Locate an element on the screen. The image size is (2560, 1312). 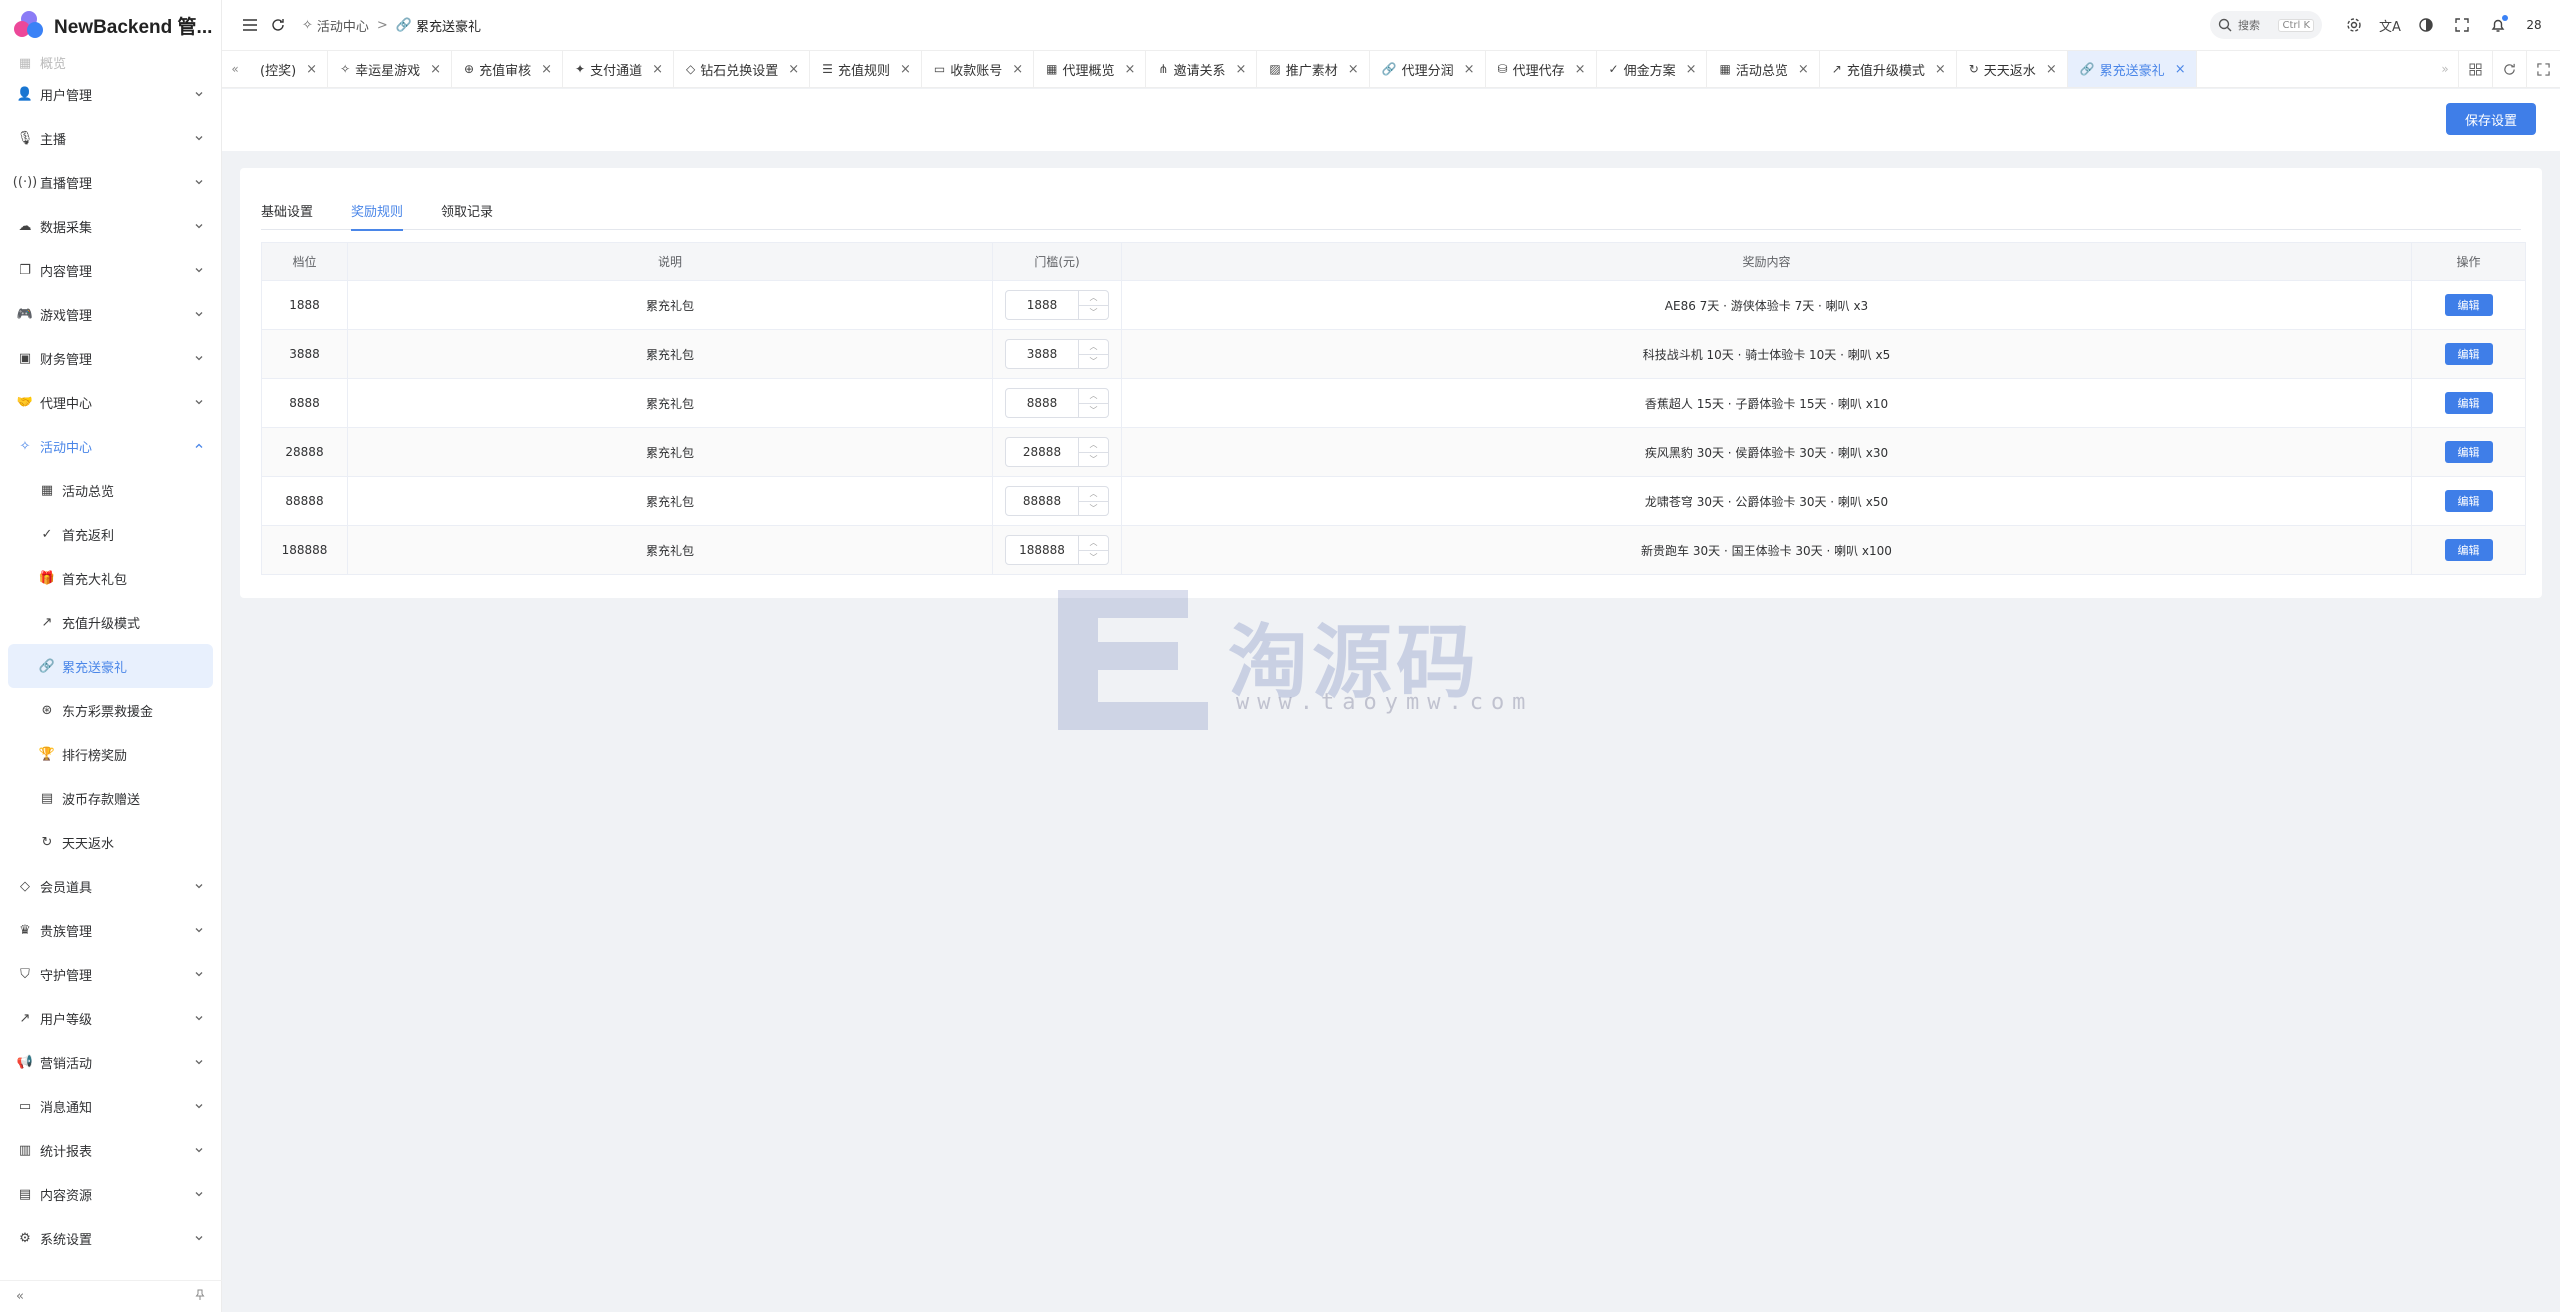
settings-tab: 领取记录 is located at coordinates (467, 210).